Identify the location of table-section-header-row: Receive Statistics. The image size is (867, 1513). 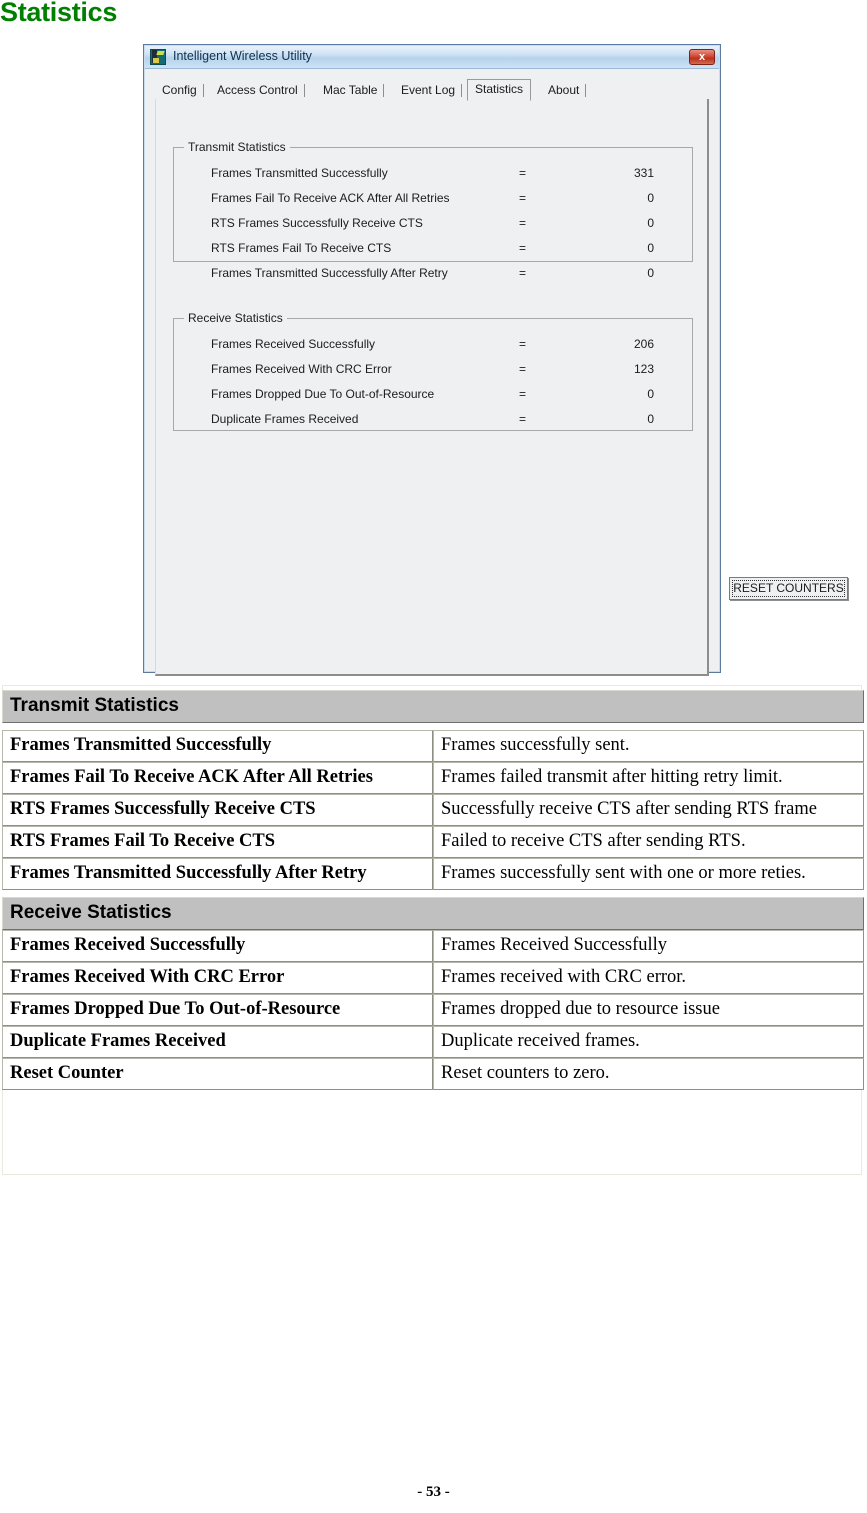
(433, 913).